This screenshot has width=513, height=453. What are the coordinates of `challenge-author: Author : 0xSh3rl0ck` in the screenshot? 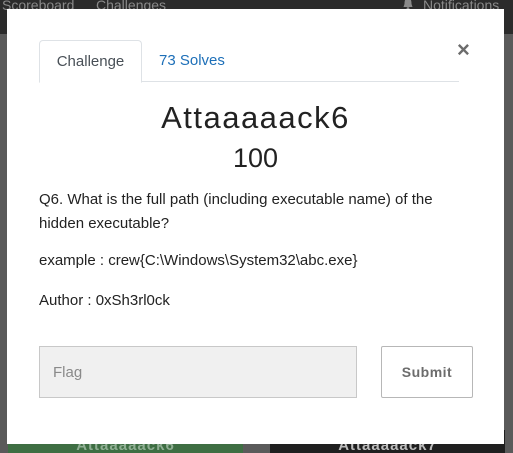 It's located at (104, 300).